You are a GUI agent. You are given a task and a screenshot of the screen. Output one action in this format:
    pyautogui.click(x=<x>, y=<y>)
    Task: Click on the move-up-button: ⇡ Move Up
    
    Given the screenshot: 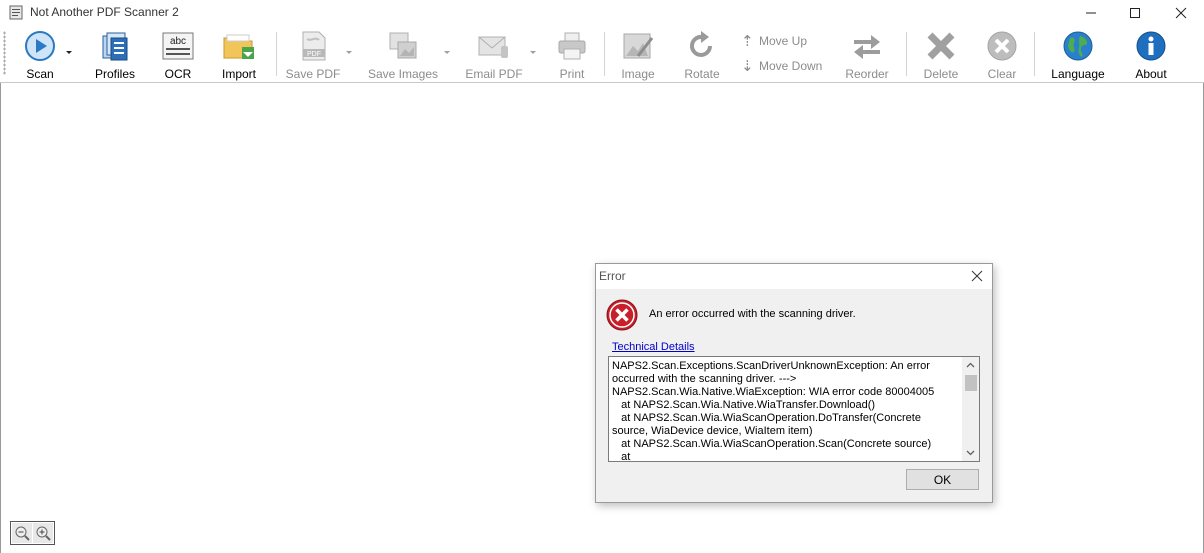 What is the action you would take?
    pyautogui.click(x=774, y=41)
    